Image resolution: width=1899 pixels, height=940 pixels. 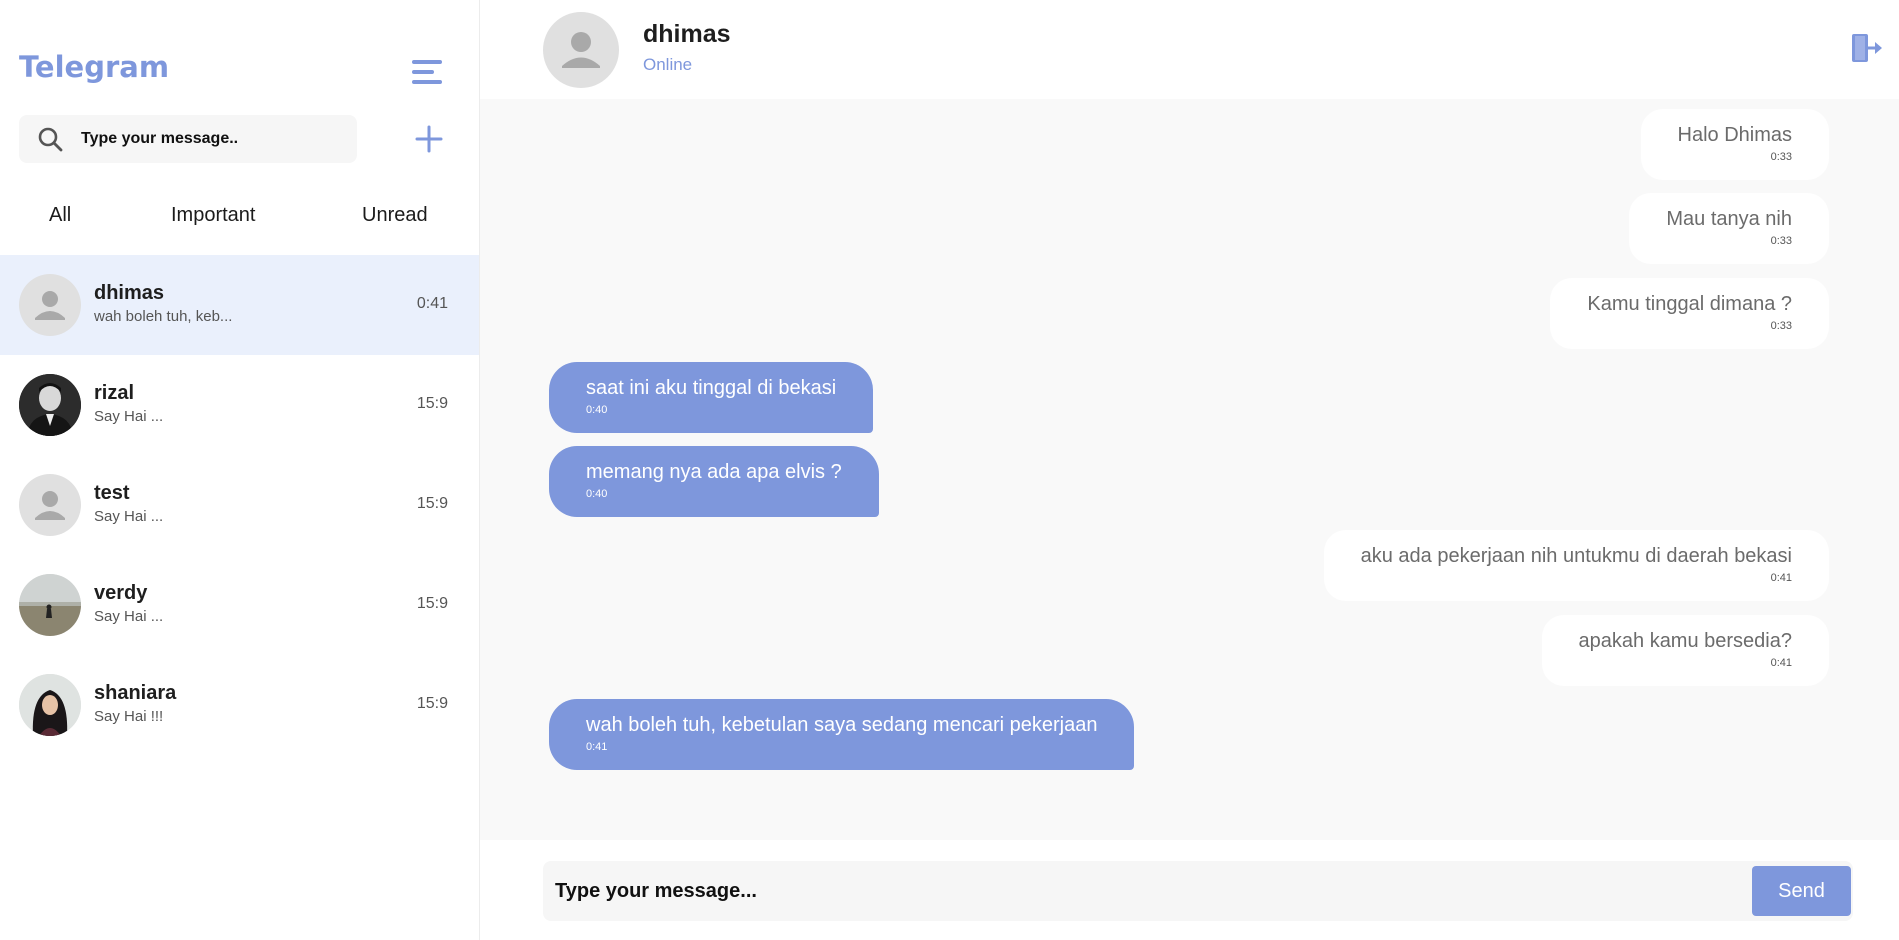 What do you see at coordinates (427, 72) in the screenshot?
I see `menu-icon` at bounding box center [427, 72].